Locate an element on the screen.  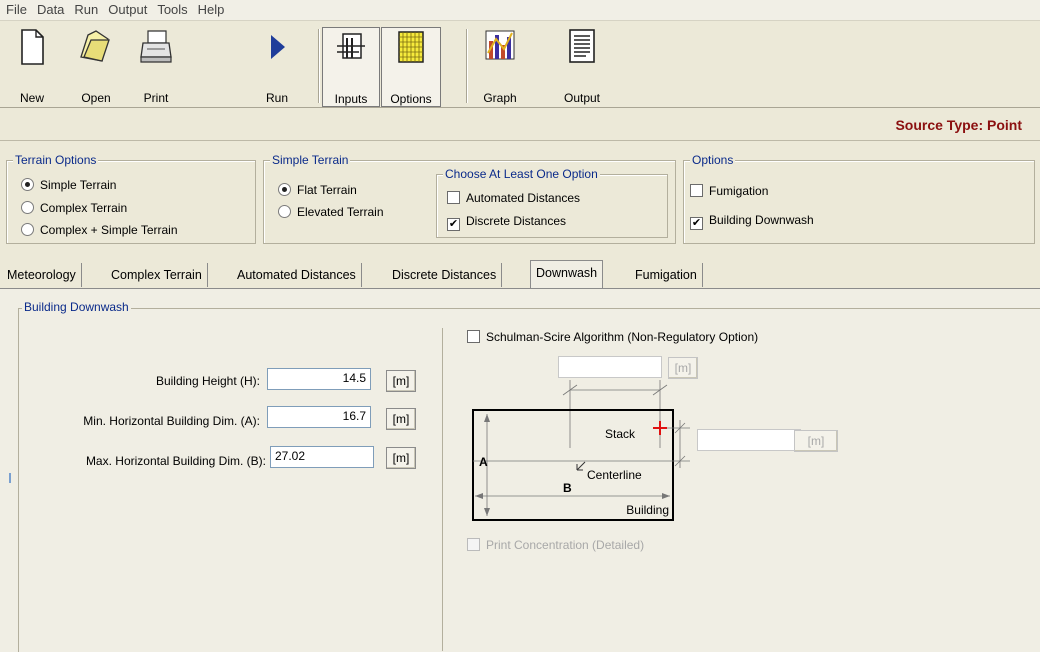
tab-downwash: Downwash is located at coordinates (567, 274).